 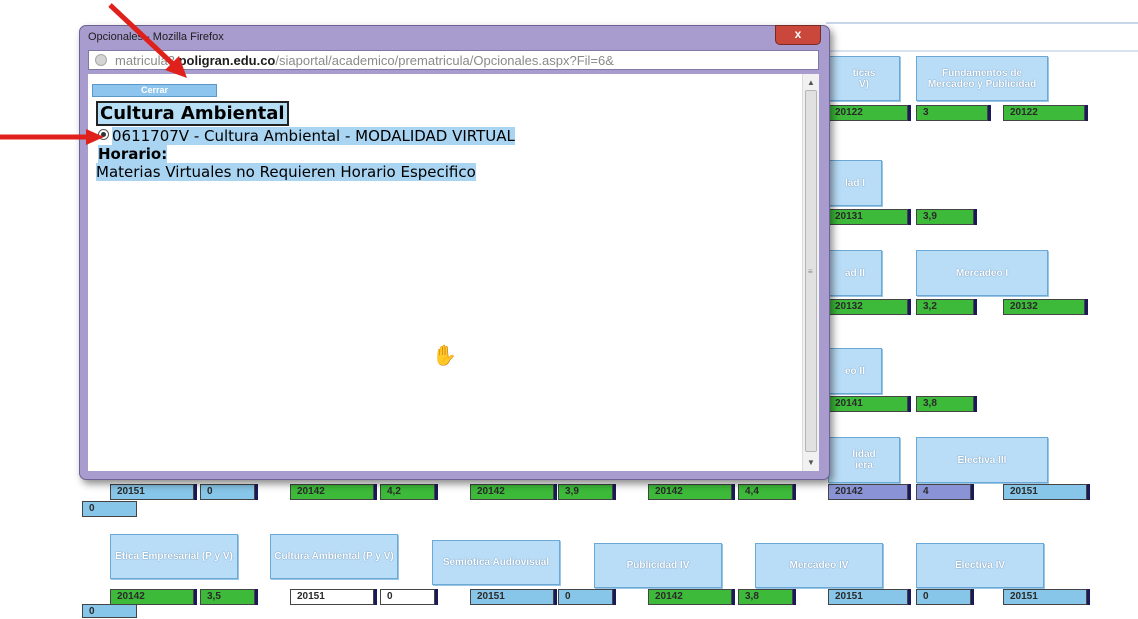 I want to click on grip-icon: ≡, so click(x=810, y=271).